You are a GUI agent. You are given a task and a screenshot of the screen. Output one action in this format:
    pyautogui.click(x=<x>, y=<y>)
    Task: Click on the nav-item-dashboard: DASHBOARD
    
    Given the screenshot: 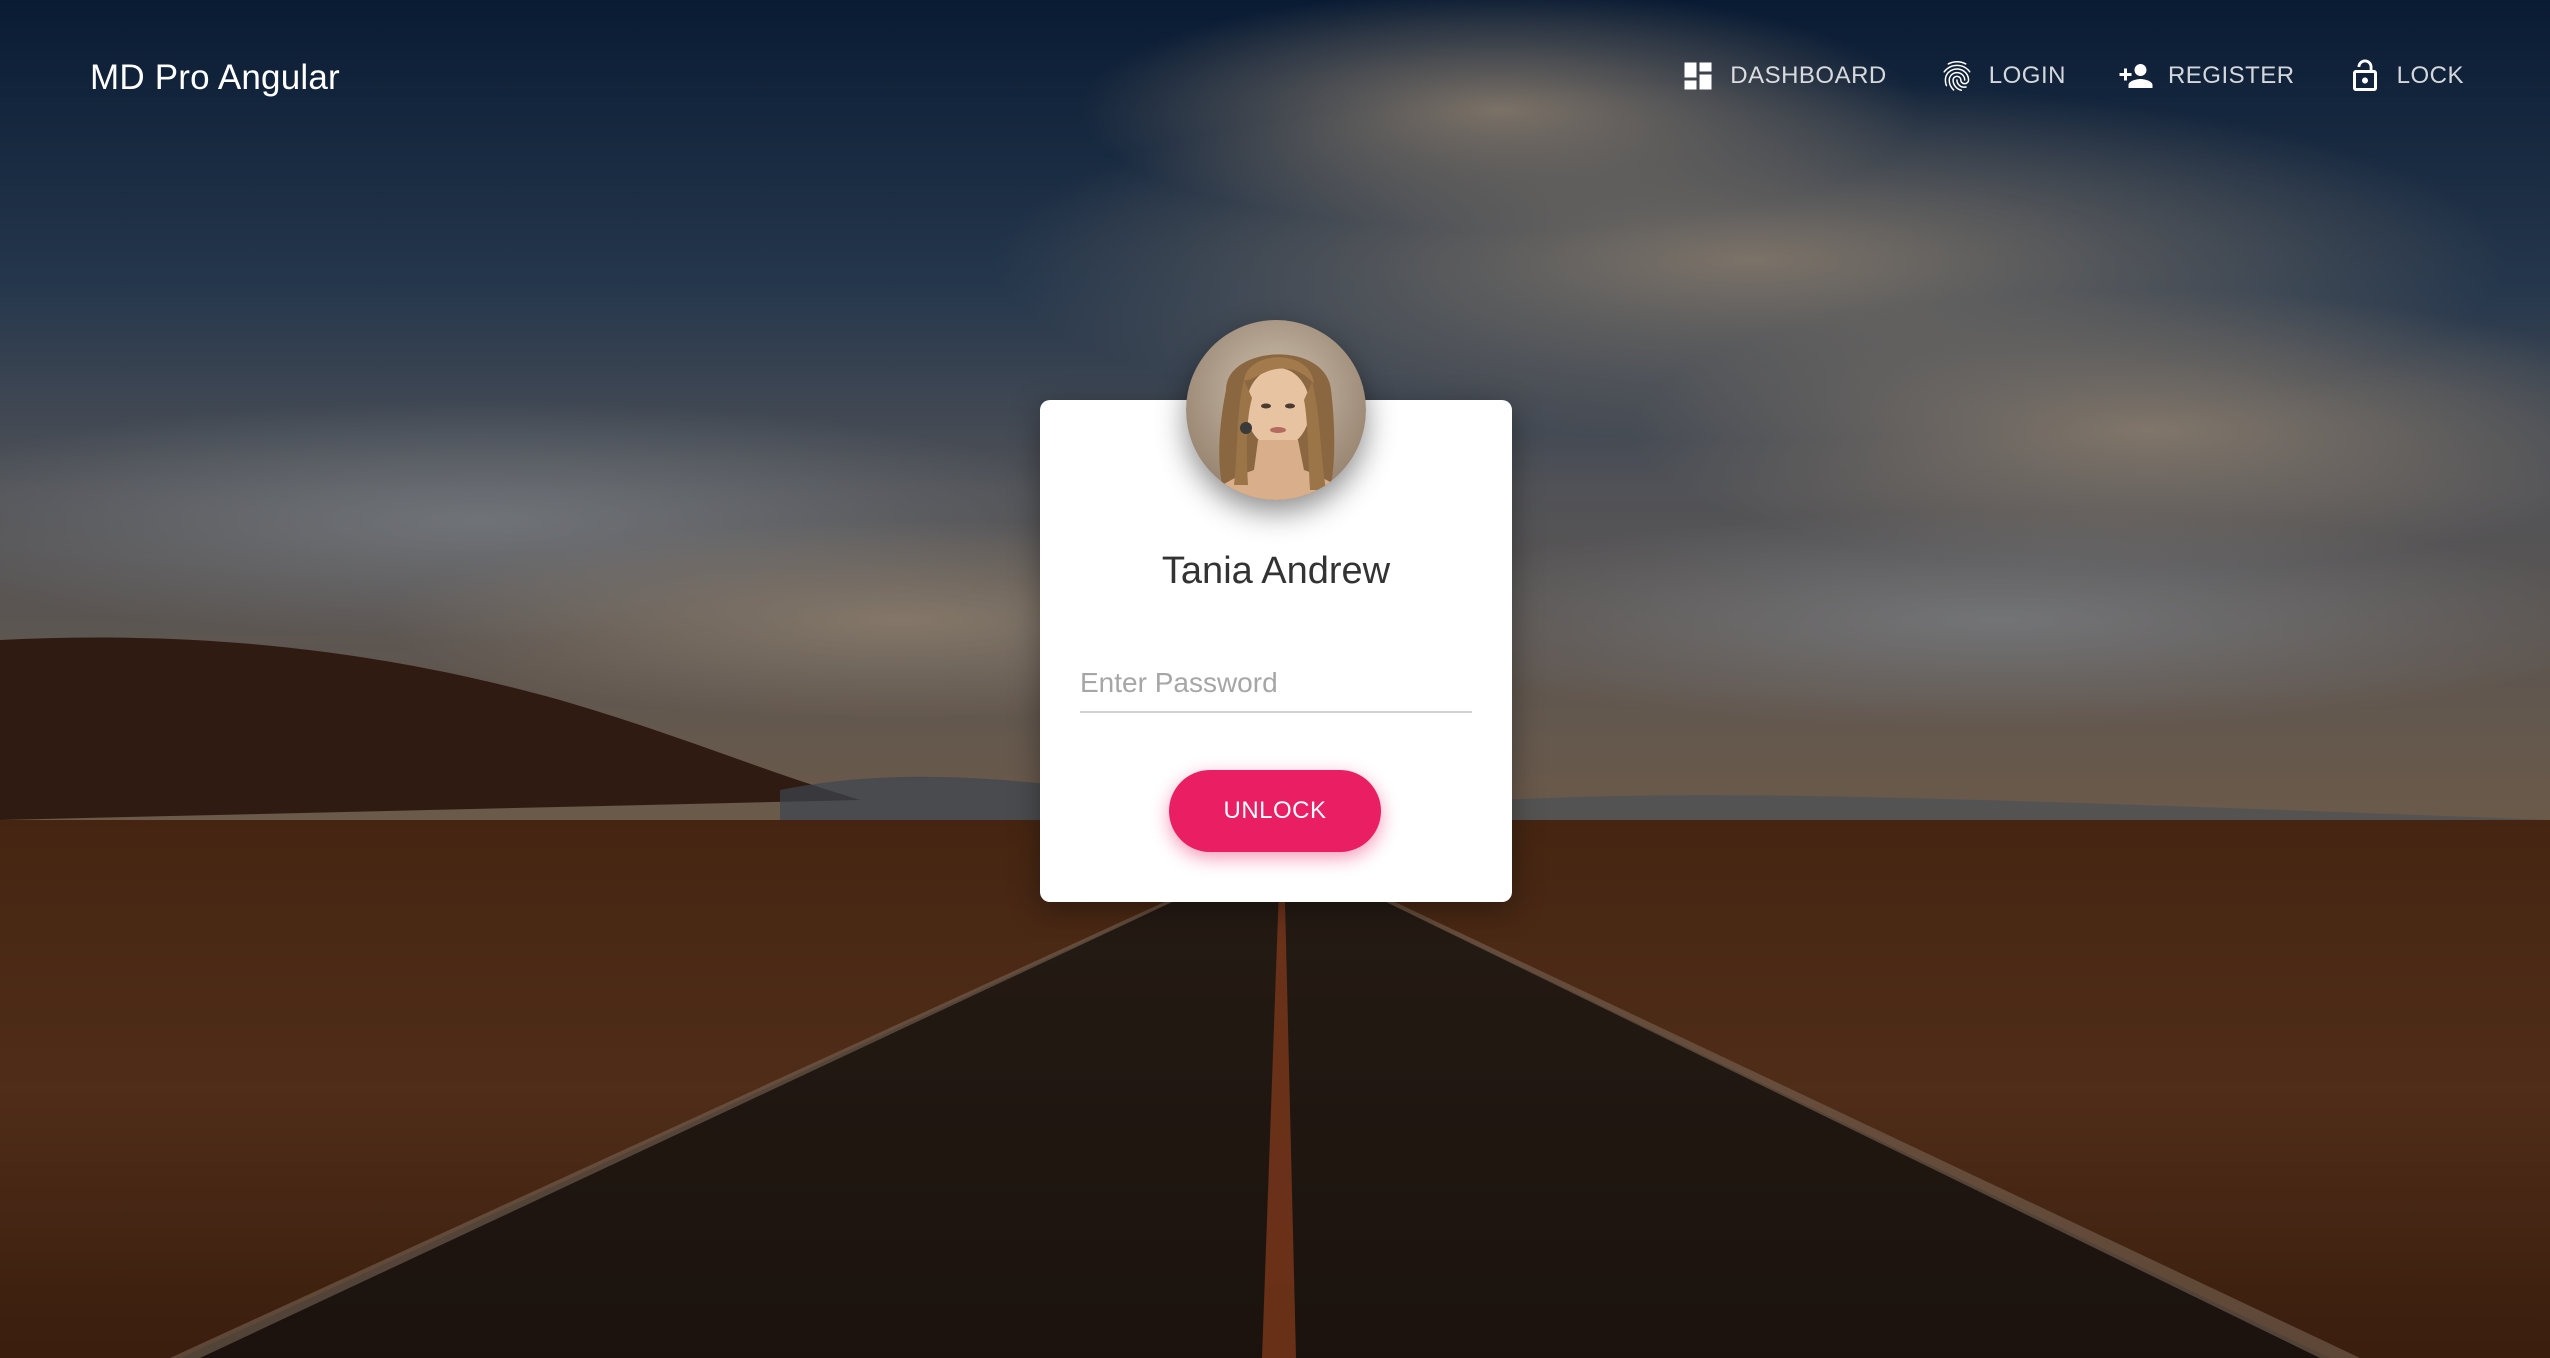 What is the action you would take?
    pyautogui.click(x=1783, y=76)
    